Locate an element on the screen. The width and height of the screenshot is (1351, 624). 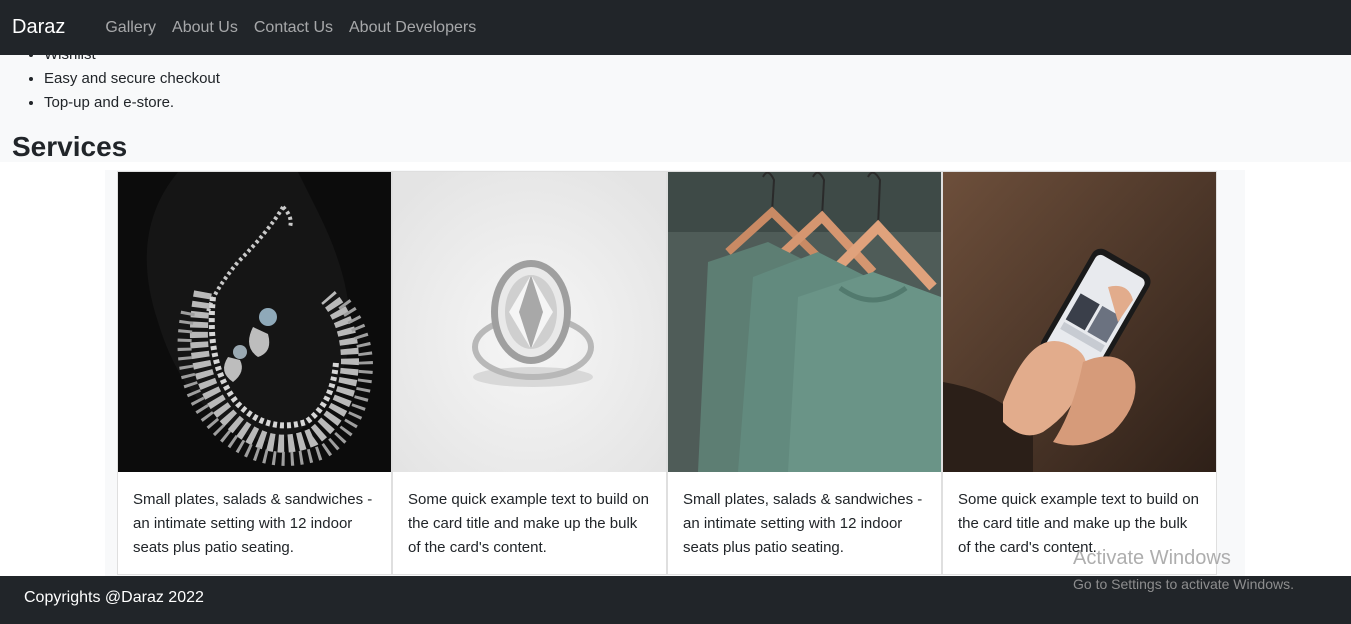
phone-in-hands-image is located at coordinates (1079, 322).